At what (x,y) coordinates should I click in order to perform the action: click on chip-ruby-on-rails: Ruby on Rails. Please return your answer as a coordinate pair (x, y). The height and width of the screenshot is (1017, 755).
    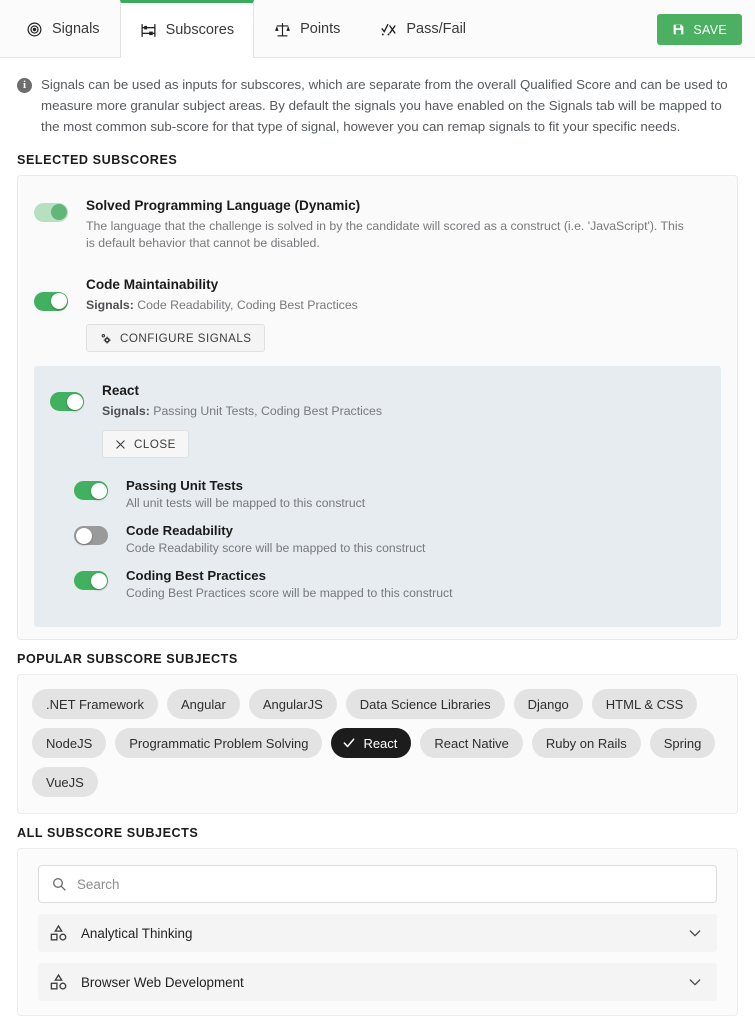
    Looking at the image, I should click on (586, 743).